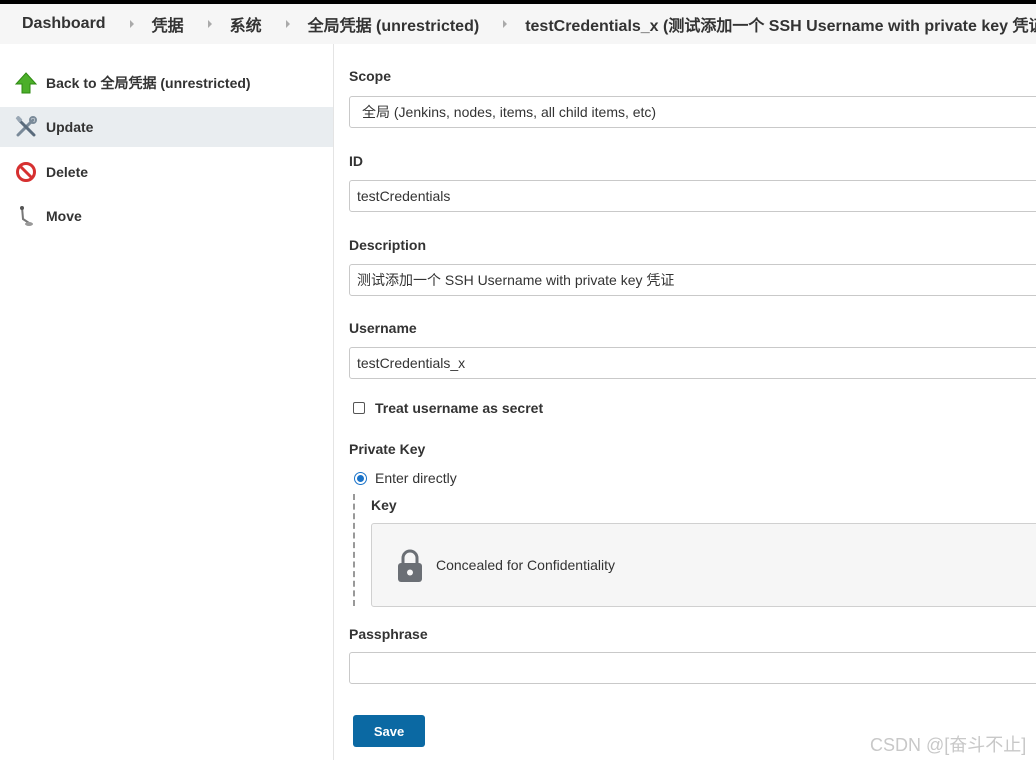 This screenshot has height=760, width=1036. What do you see at coordinates (354, 550) in the screenshot?
I see `nested-section-line` at bounding box center [354, 550].